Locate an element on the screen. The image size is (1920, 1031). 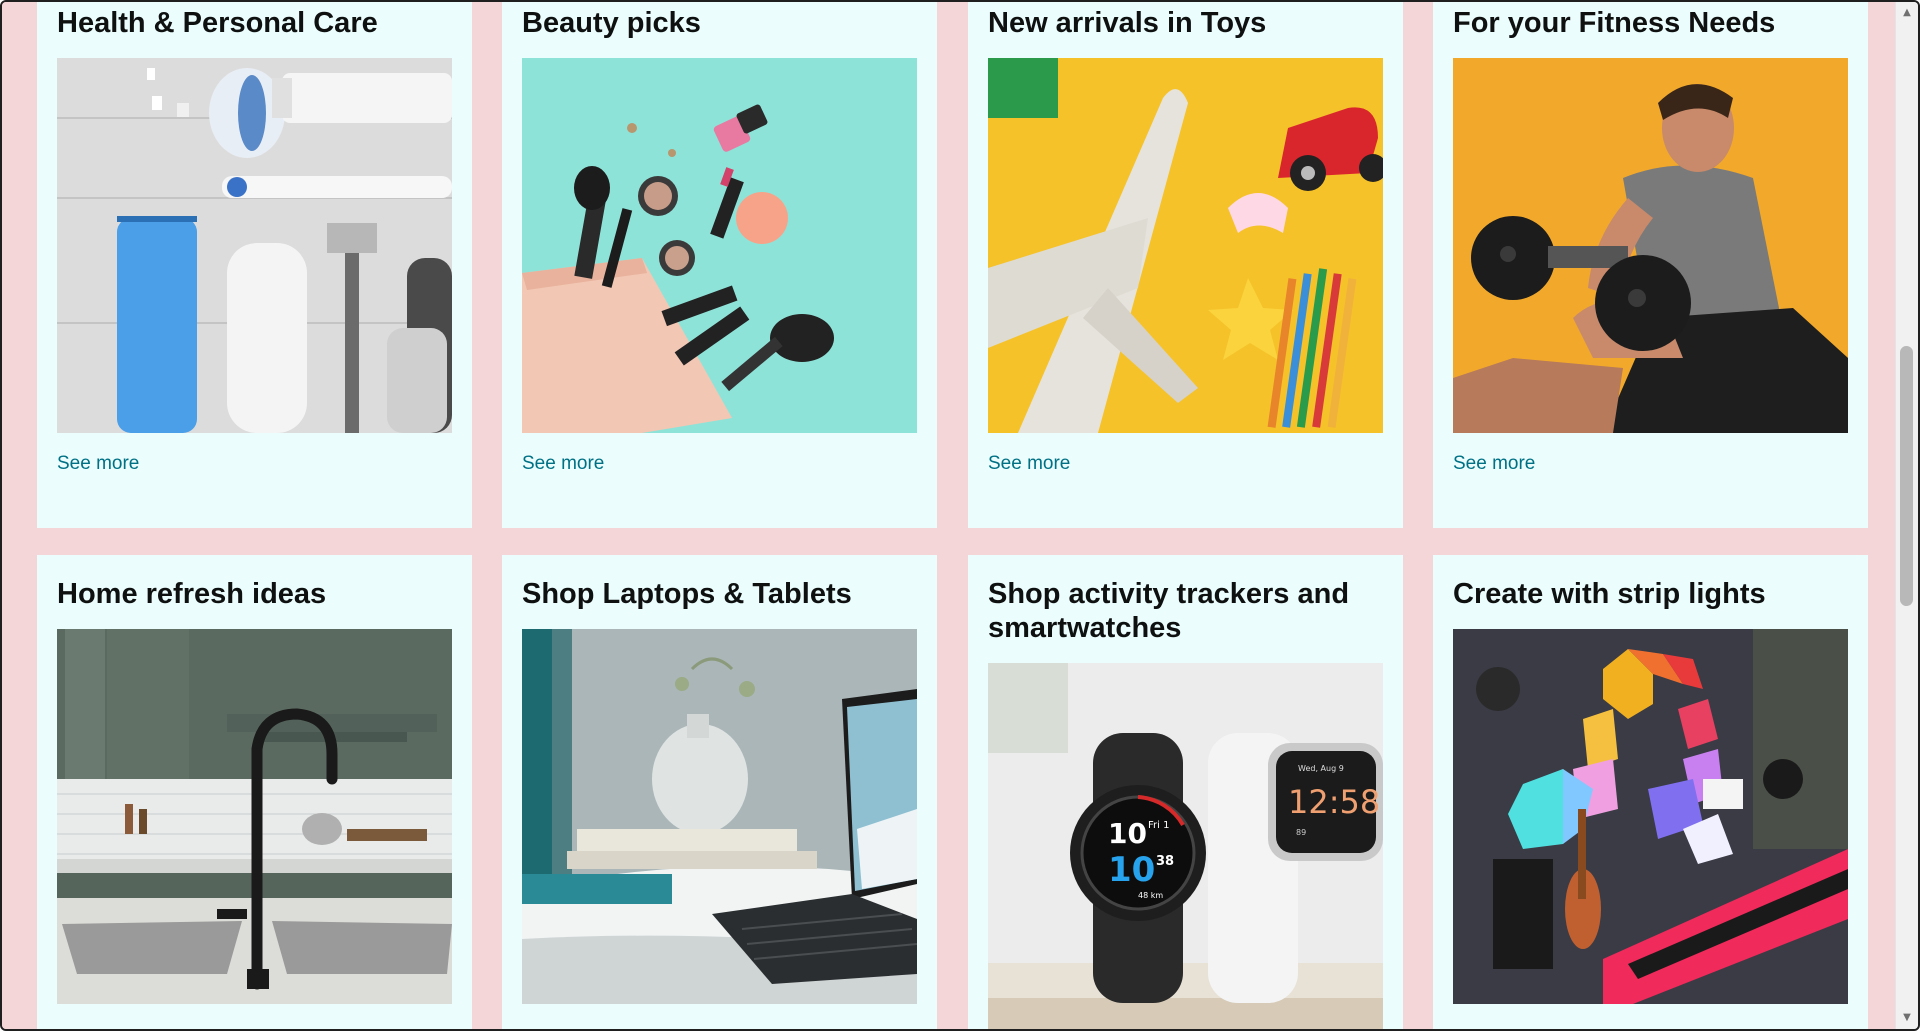
right-watch-date: Wed, Aug 9 is located at coordinates (1321, 768).